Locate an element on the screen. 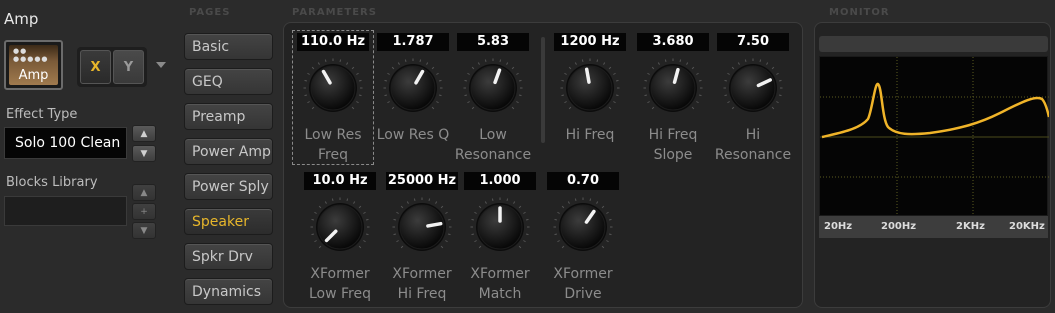 The height and width of the screenshot is (313, 1055). block-title: Amp is located at coordinates (21, 19).